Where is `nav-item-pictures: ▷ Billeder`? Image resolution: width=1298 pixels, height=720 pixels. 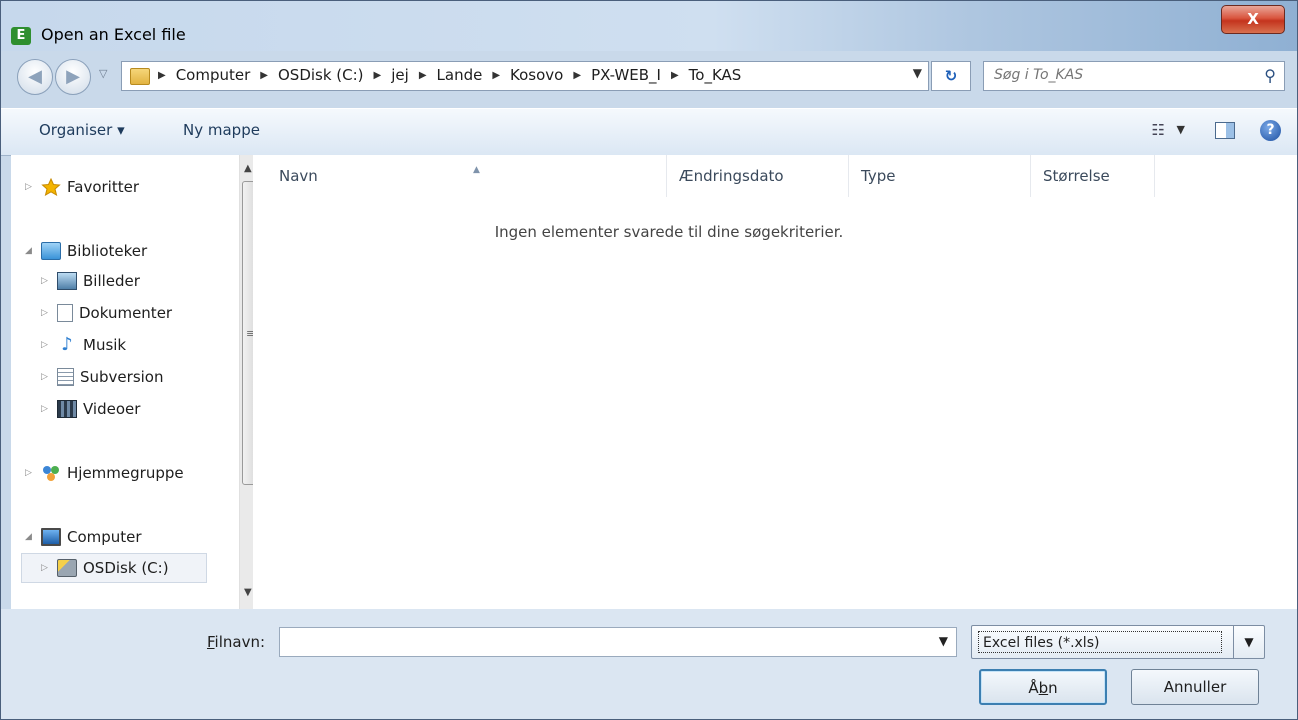
nav-item-pictures: ▷ Billeder is located at coordinates (90, 281).